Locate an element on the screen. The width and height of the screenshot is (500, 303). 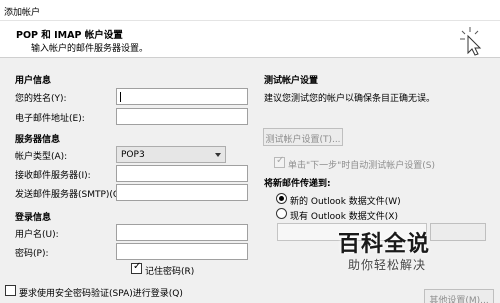
username-label: 用户名(U): is located at coordinates (37, 235).